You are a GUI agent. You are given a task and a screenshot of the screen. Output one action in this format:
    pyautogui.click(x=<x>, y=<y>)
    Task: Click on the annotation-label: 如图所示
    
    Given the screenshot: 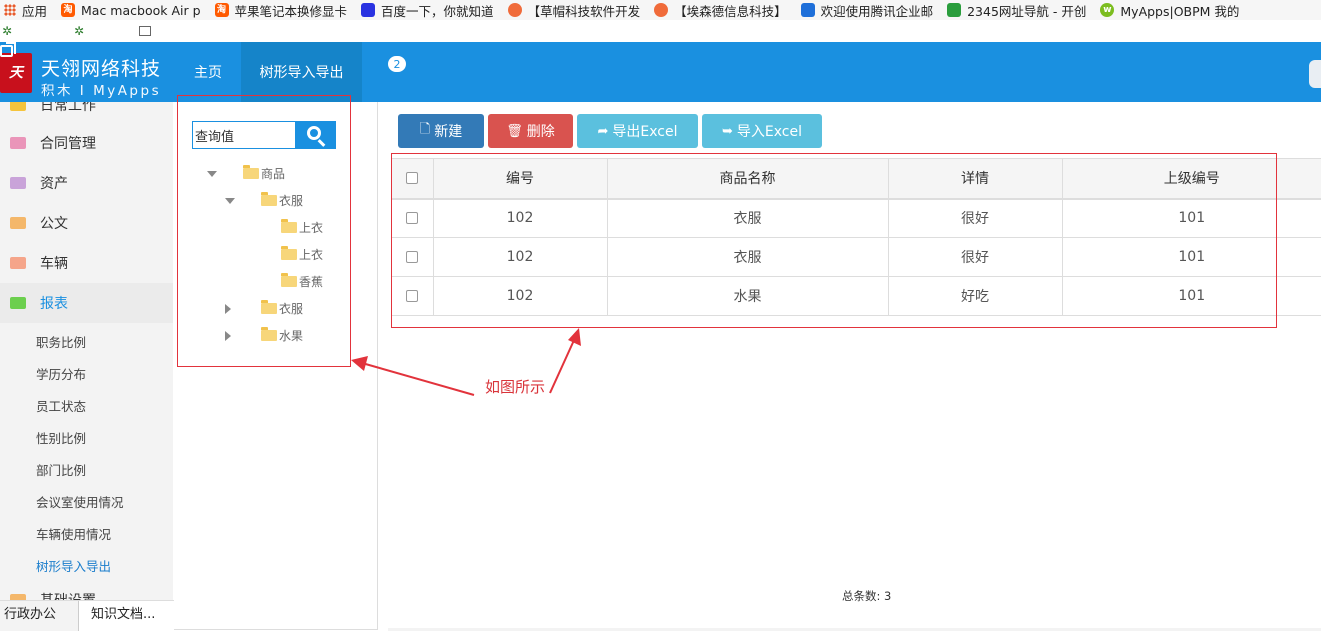 What is the action you would take?
    pyautogui.click(x=515, y=387)
    